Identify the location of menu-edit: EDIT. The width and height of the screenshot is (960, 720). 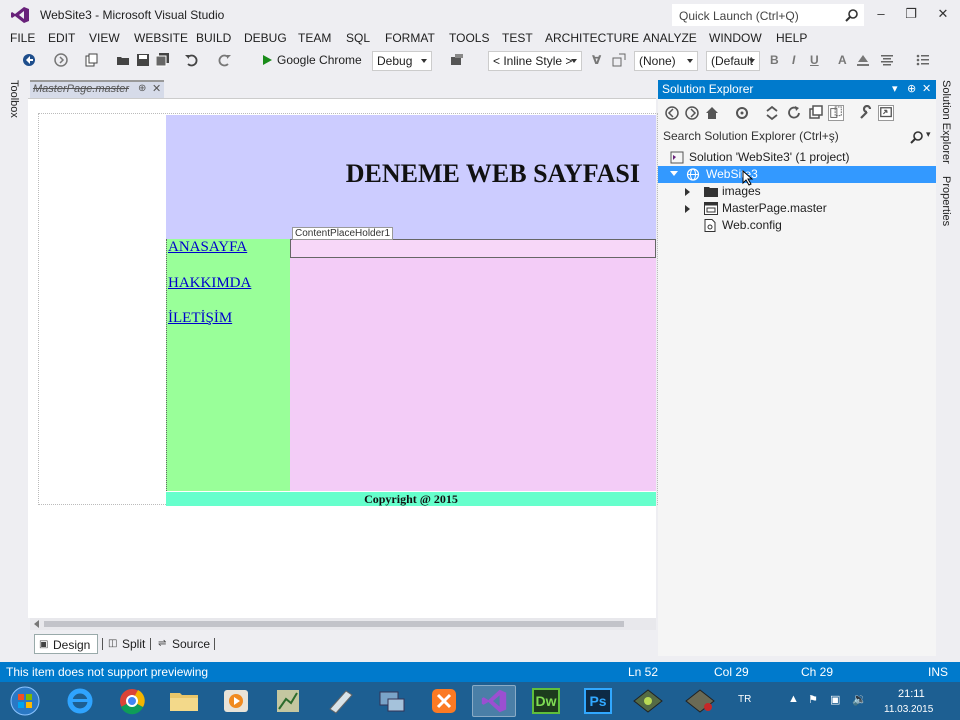
(61, 38).